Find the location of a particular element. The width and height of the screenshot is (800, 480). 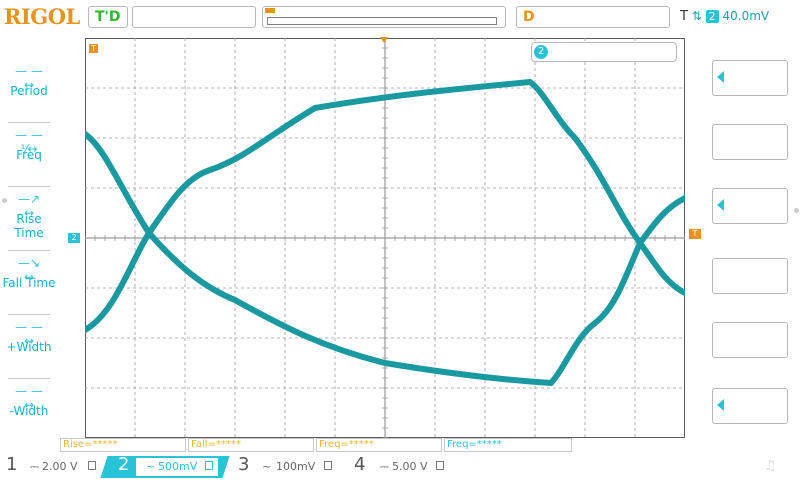

channel-4-coupling: ⎓ is located at coordinates (384, 466).